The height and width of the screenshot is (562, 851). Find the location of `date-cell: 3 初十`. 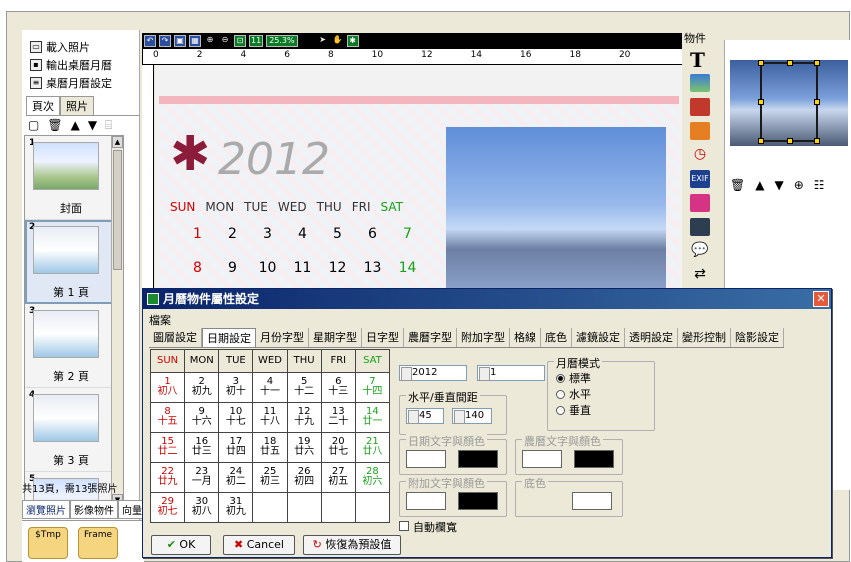

date-cell: 3 初十 is located at coordinates (236, 387).